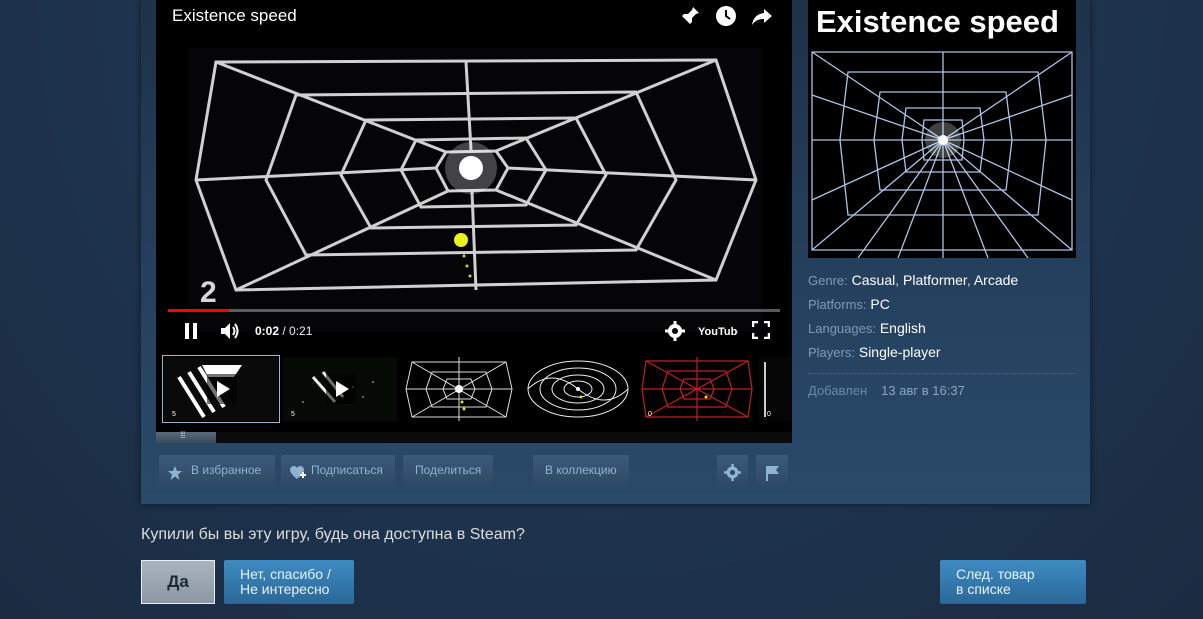 This screenshot has height=619, width=1203. Describe the element at coordinates (761, 332) in the screenshot. I see `fullscreen-icon` at that location.